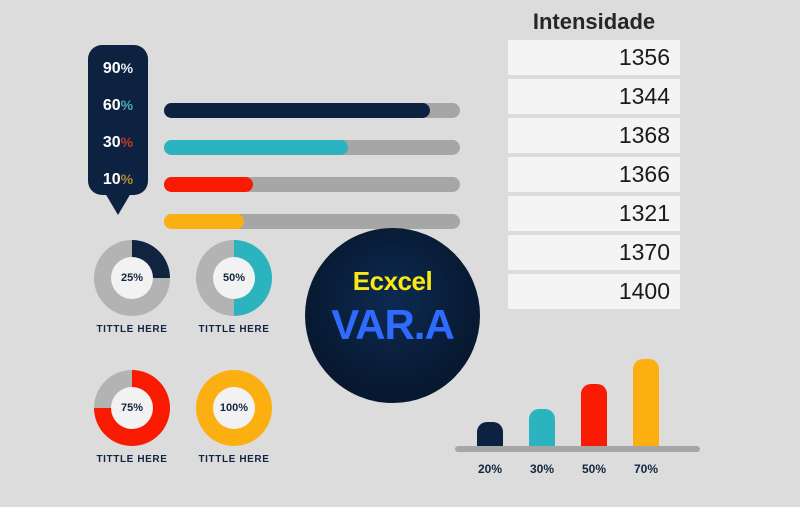  I want to click on bar-chart: 20% 30% 50% 70%, so click(577, 410).